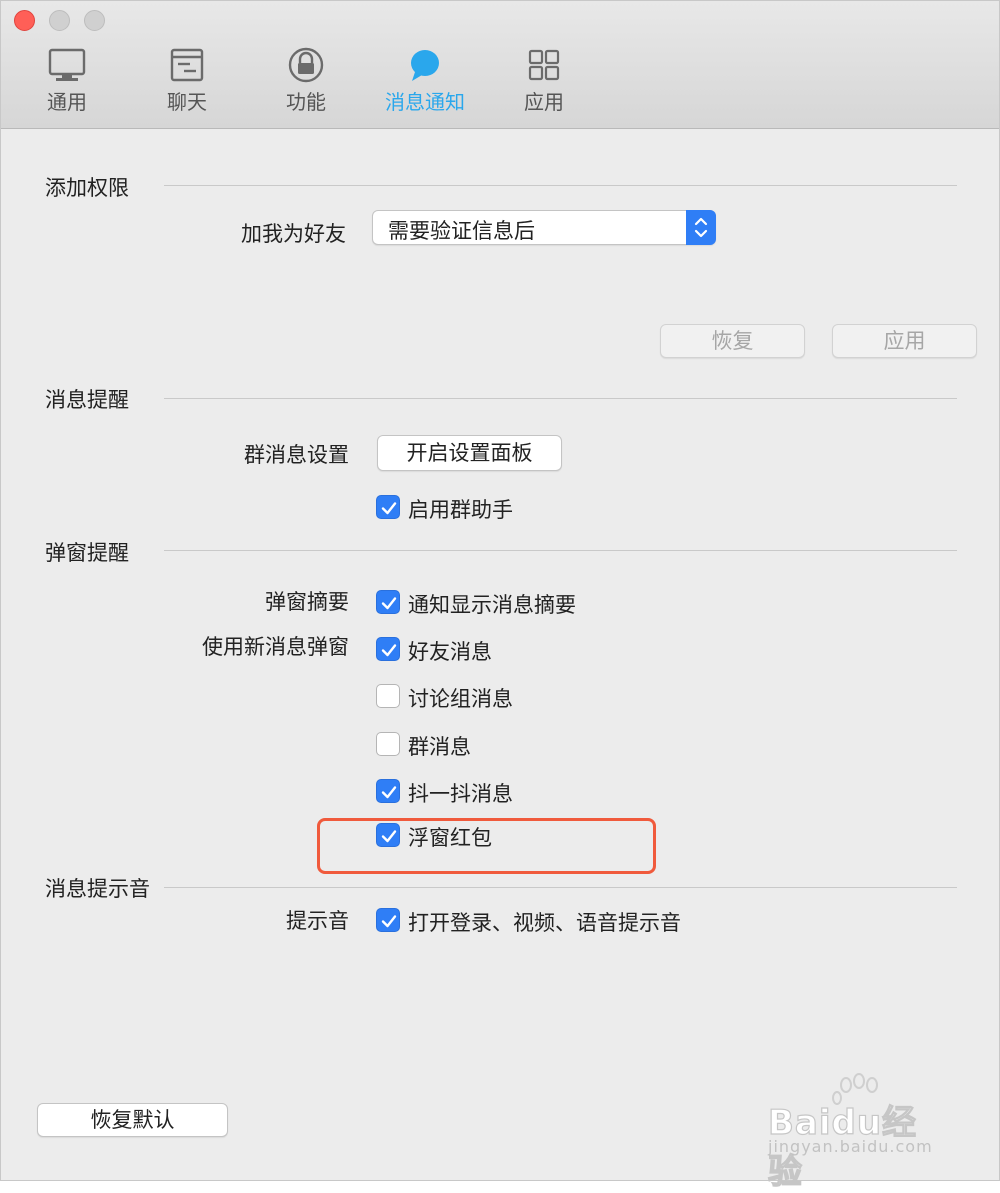 The width and height of the screenshot is (1000, 1193). Describe the element at coordinates (59, 20) in the screenshot. I see `minimize-window-button` at that location.